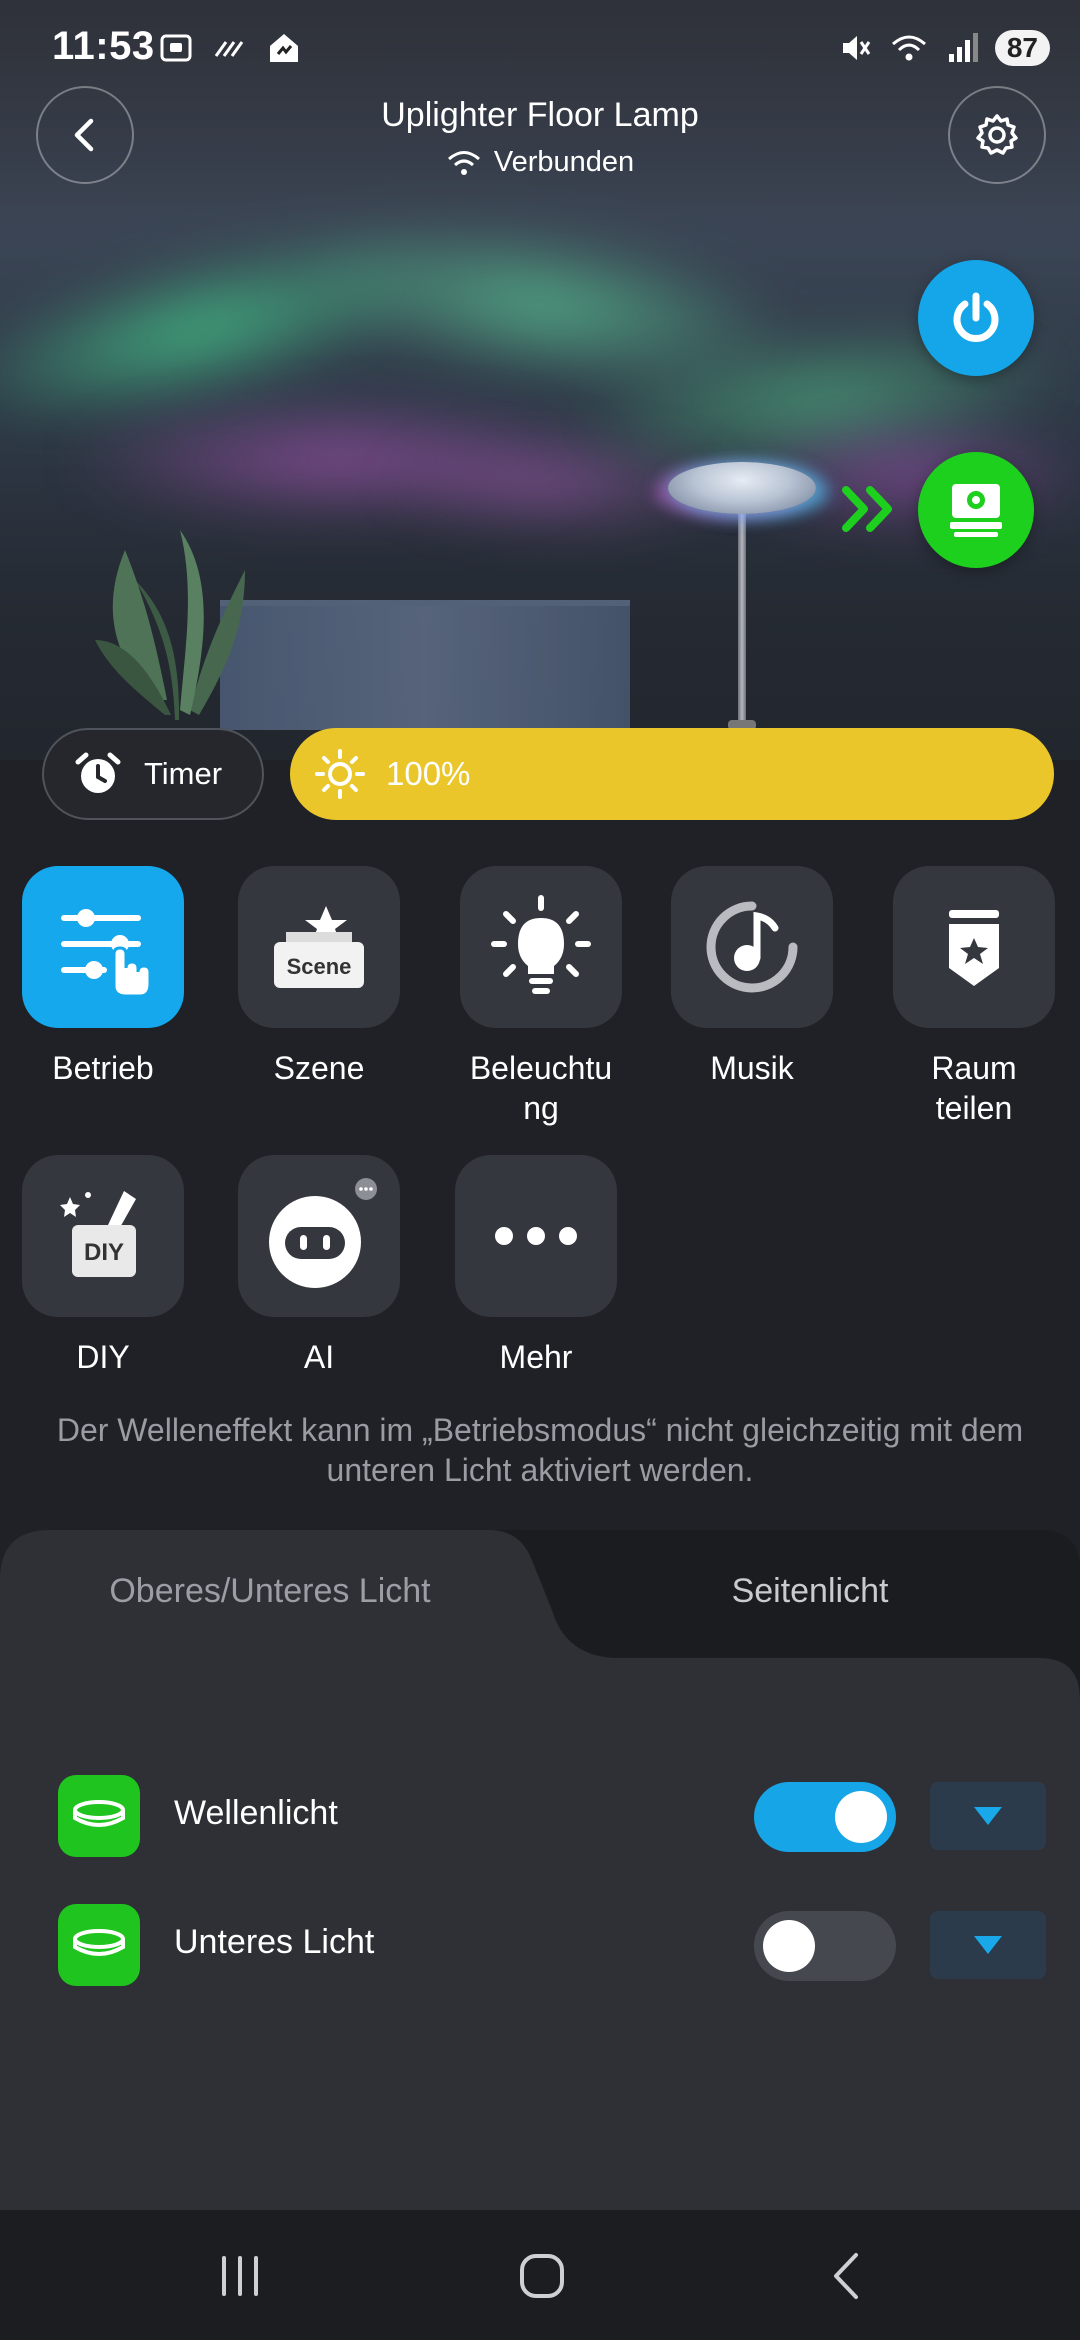 The image size is (1080, 2340). What do you see at coordinates (825, 1946) in the screenshot?
I see `unteres-licht-toggle` at bounding box center [825, 1946].